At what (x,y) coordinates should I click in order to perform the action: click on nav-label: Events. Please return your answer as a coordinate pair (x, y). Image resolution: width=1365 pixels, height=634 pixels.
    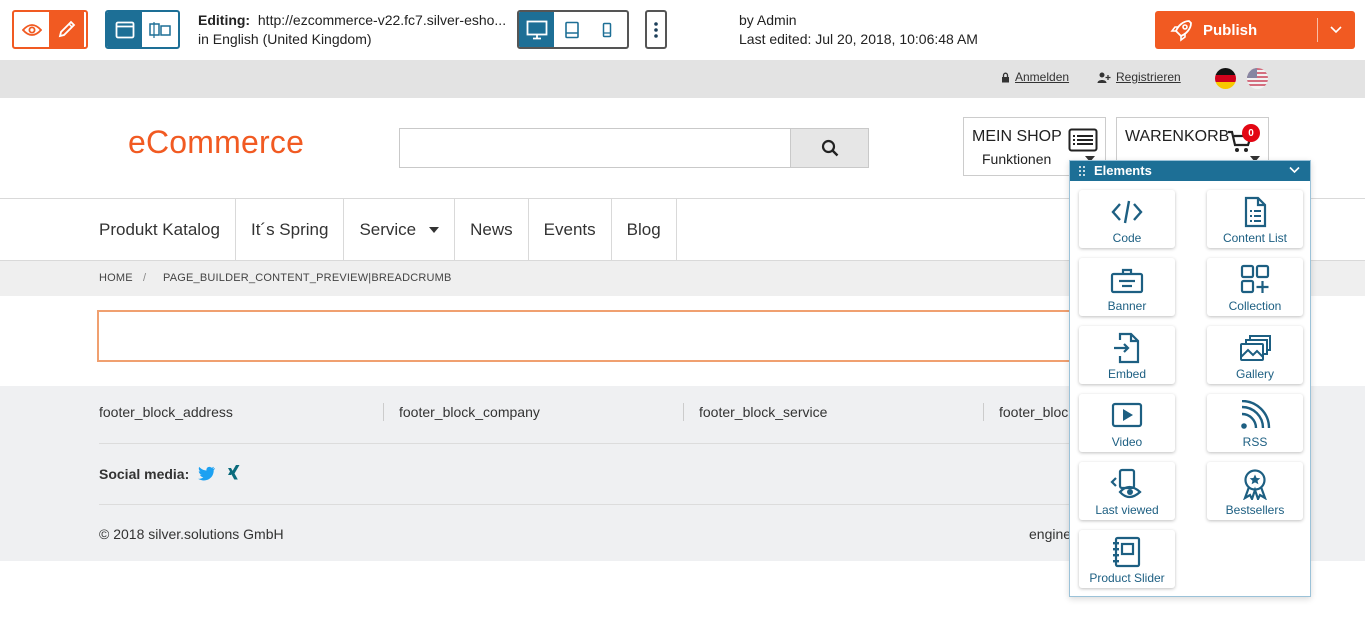
    Looking at the image, I should click on (569, 229).